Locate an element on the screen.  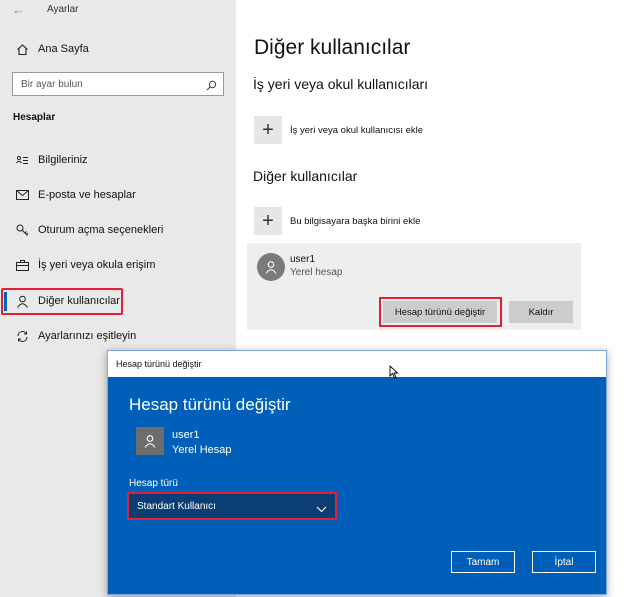
change-type-highlight-frame is located at coordinates (440, 312).